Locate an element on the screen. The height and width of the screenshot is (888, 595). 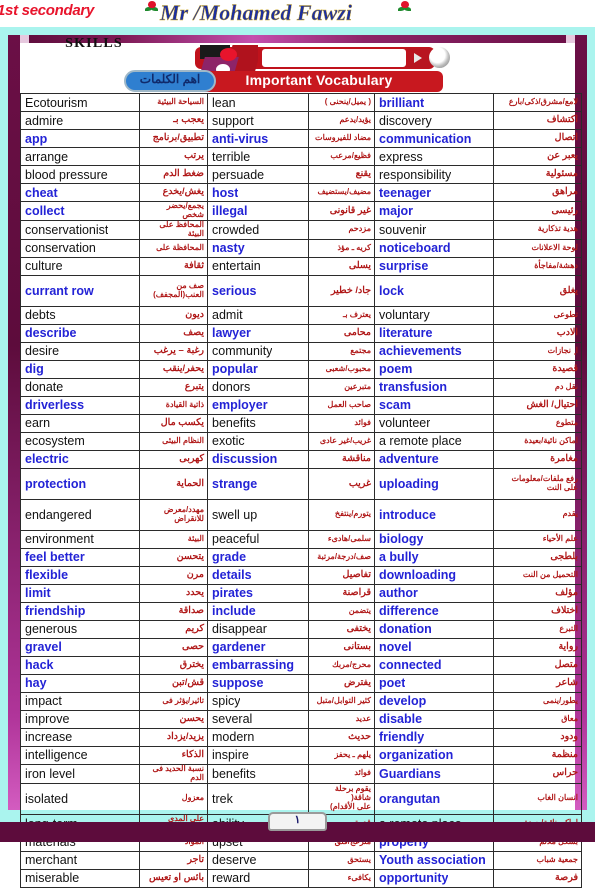
vocab-term-cell: anti-virus is located at coordinates (258, 138).